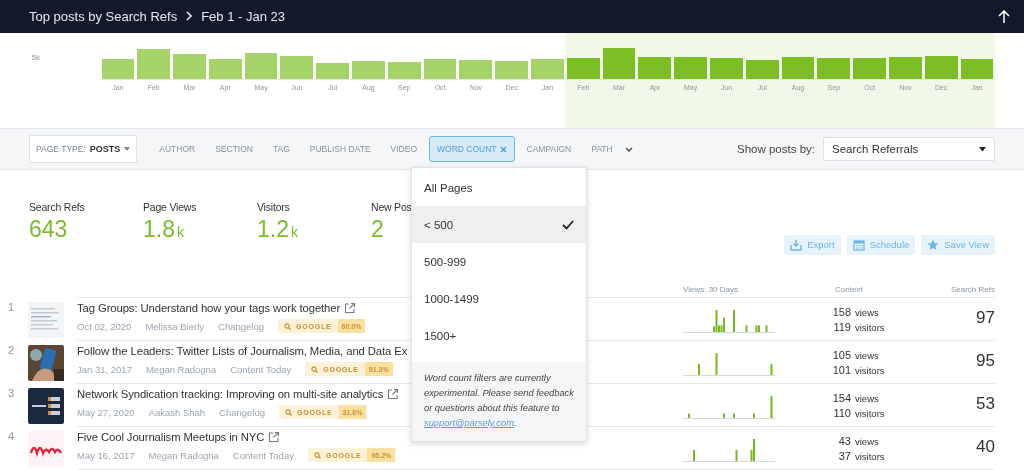 This screenshot has width=1024, height=470. Describe the element at coordinates (499, 224) in the screenshot. I see `menu-option: < 500` at that location.